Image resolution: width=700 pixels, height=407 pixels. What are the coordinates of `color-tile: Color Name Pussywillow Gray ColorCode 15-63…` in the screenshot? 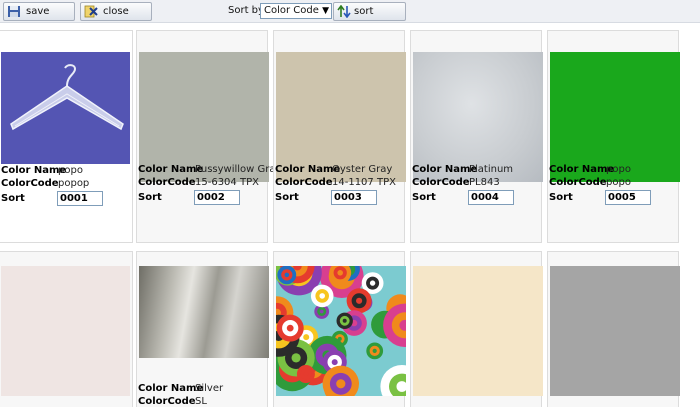 It's located at (208, 136).